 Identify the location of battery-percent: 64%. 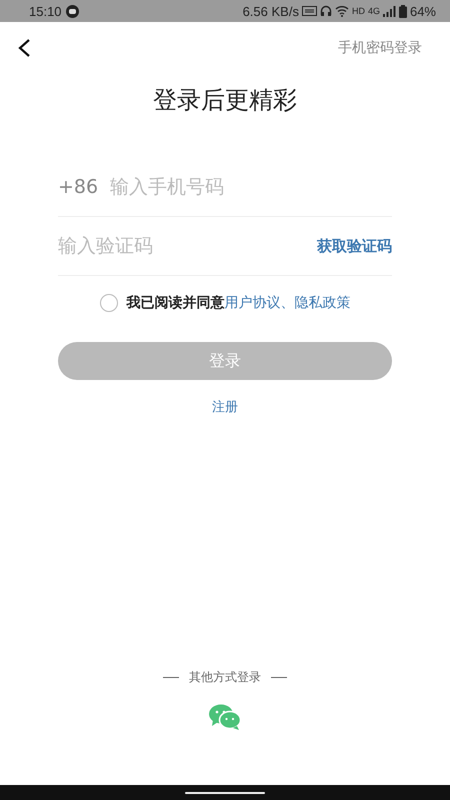
(423, 11).